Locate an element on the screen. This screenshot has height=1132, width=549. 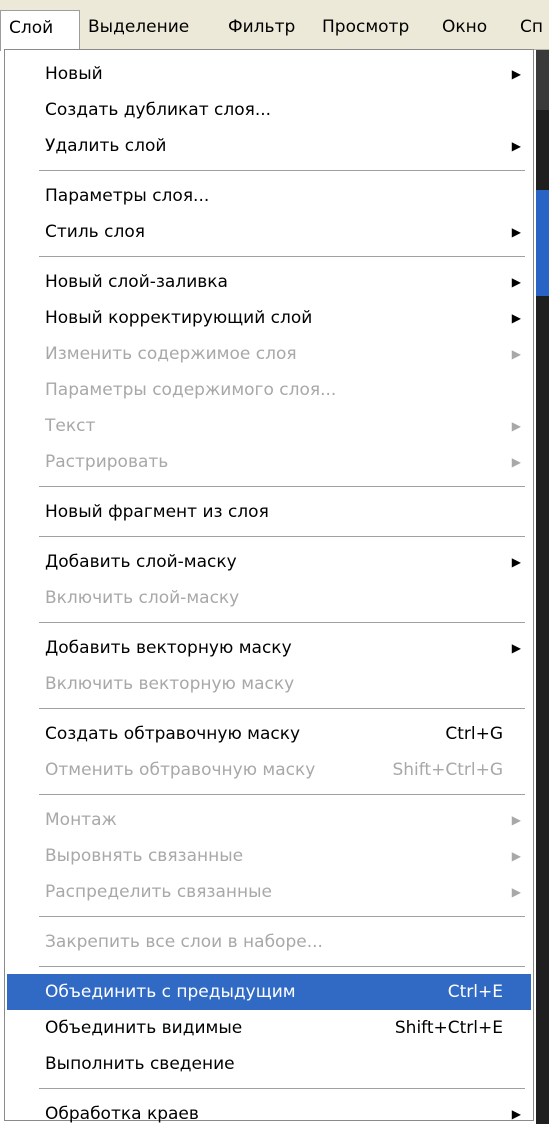
menu-item-label: Текст is located at coordinates (70, 426).